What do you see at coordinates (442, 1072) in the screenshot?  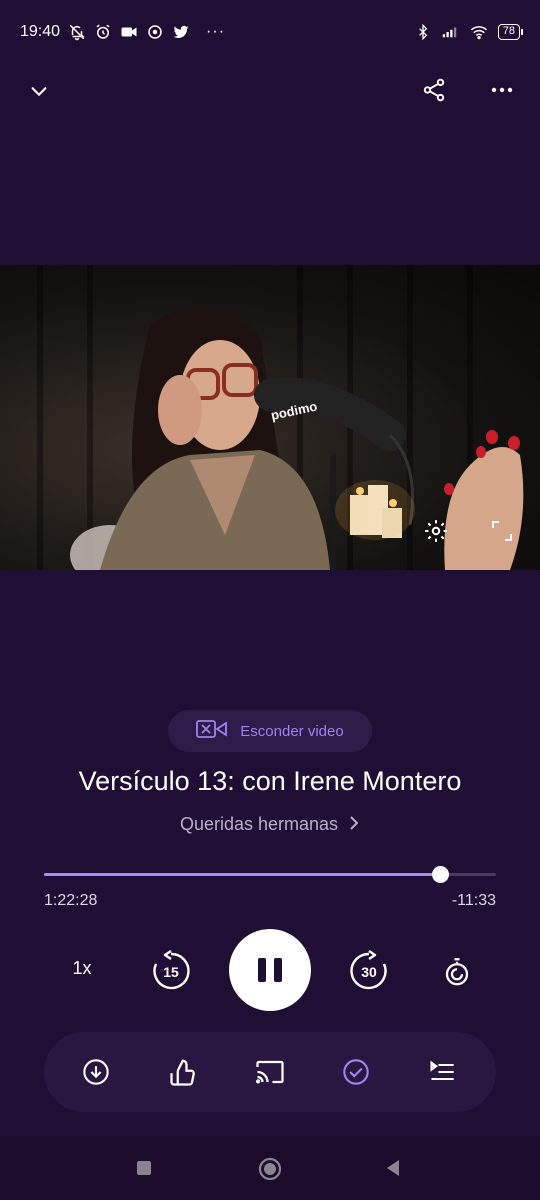 I see `queue-icon` at bounding box center [442, 1072].